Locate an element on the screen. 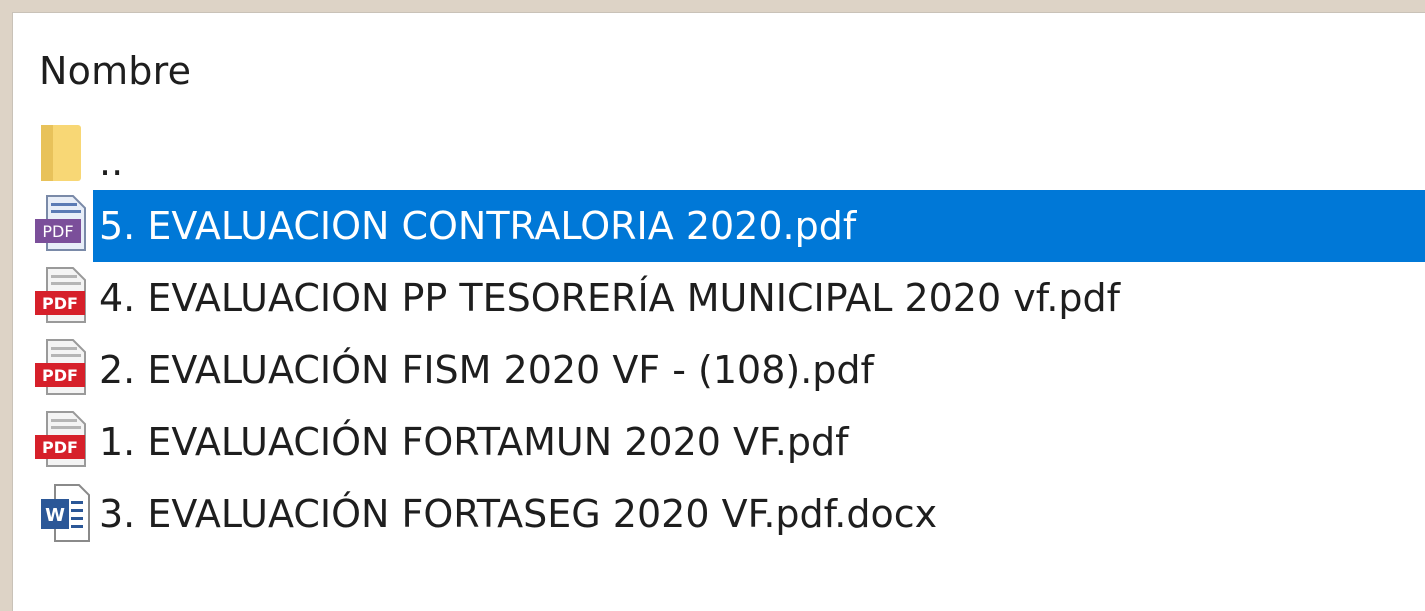 This screenshot has width=1425, height=611. file-name: 5. EVALUACION CONTRALORIA 2020.pdf is located at coordinates (478, 226).